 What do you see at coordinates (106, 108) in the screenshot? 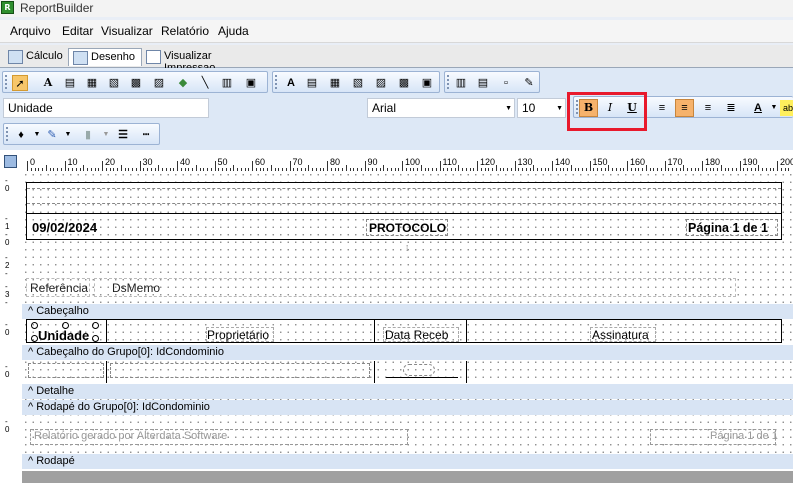
I see `component-name-field: Unidade` at bounding box center [106, 108].